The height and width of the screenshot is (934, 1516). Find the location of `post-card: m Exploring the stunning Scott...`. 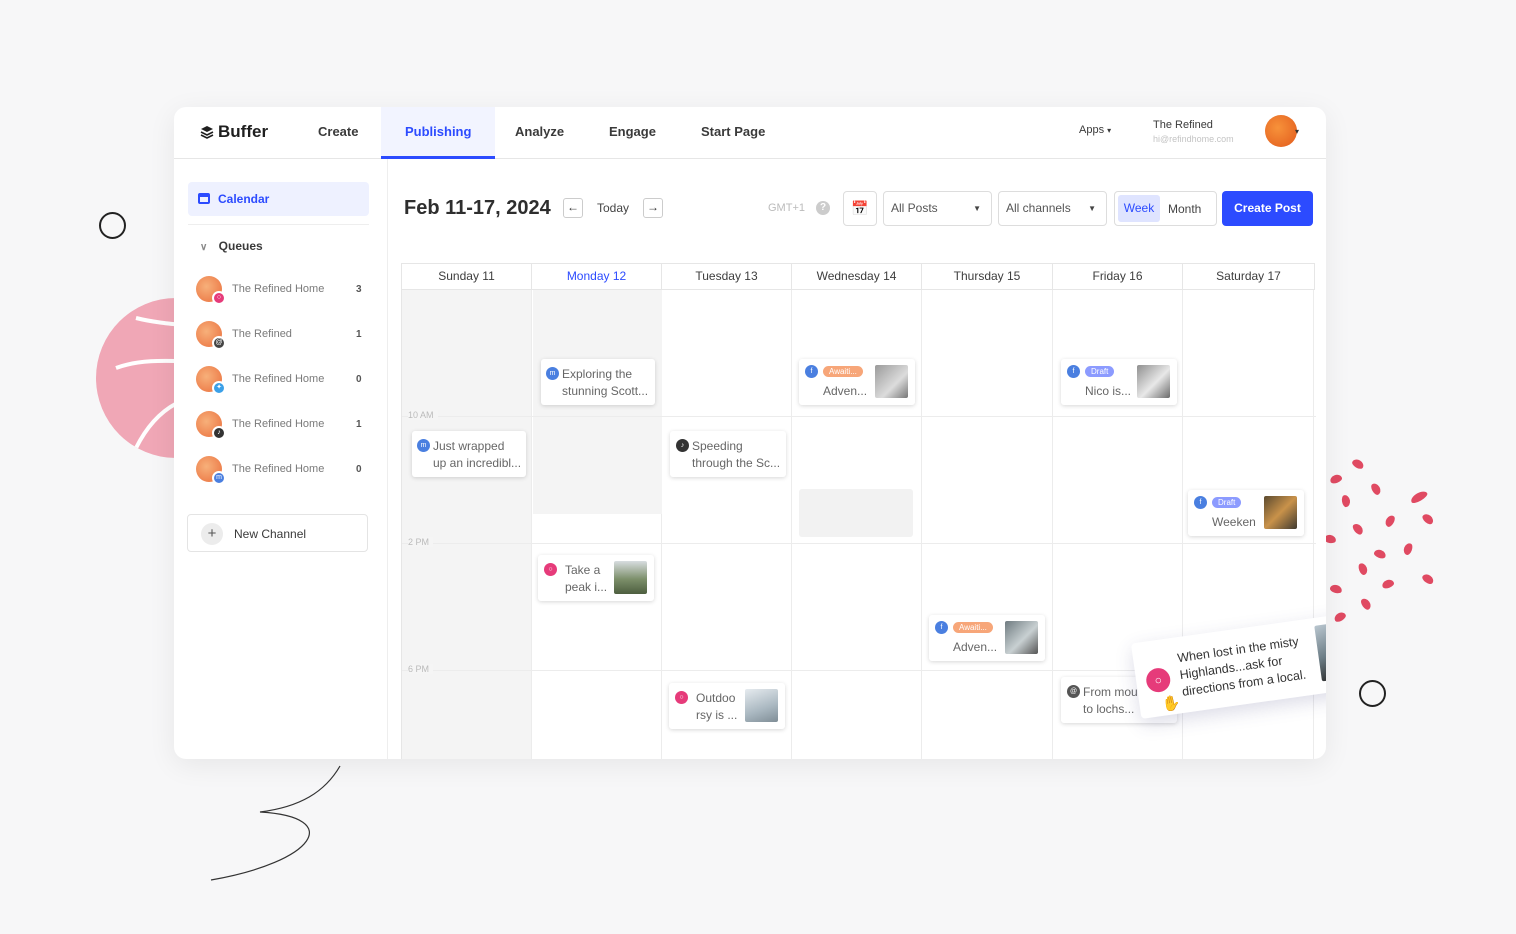

post-card: m Exploring the stunning Scott... is located at coordinates (598, 382).